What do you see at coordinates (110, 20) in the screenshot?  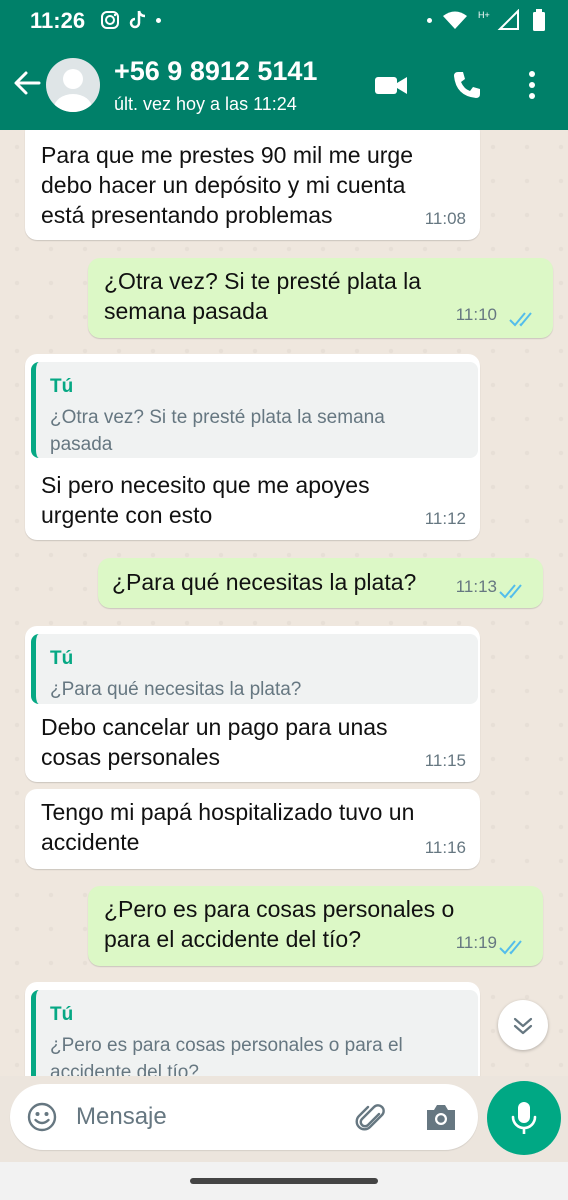 I see `instagram-icon` at bounding box center [110, 20].